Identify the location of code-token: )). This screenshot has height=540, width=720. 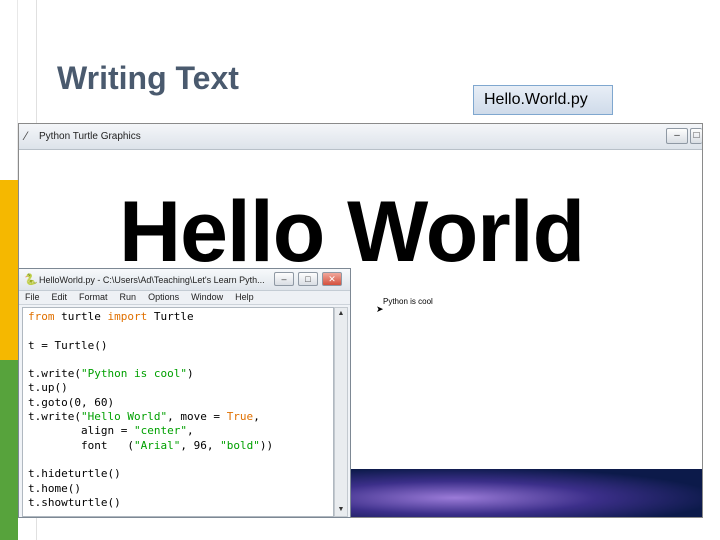
(266, 445).